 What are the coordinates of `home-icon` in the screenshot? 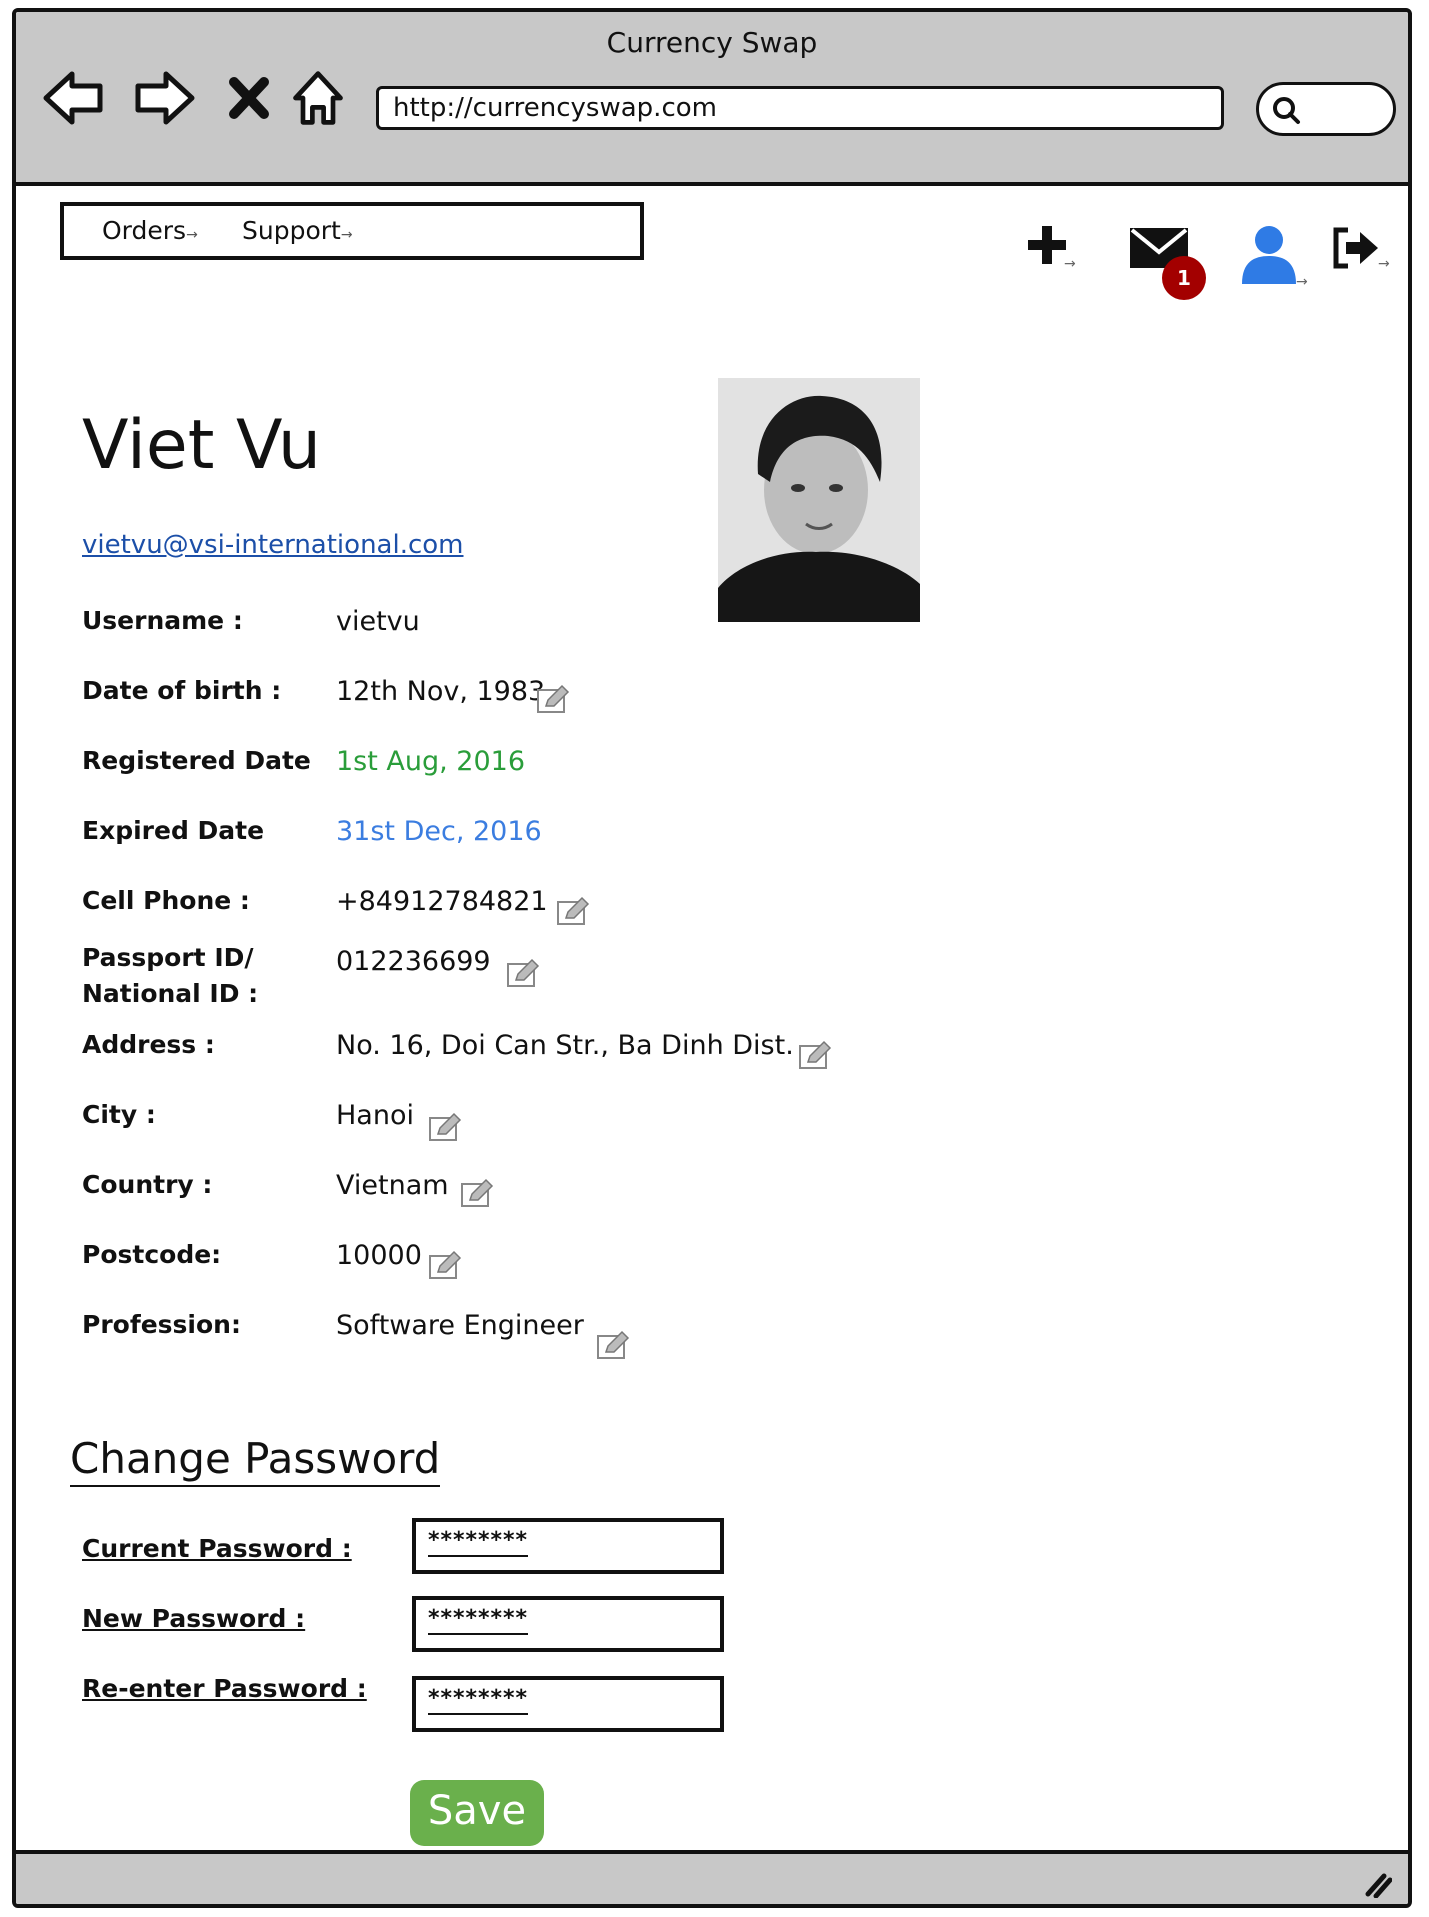 It's located at (318, 98).